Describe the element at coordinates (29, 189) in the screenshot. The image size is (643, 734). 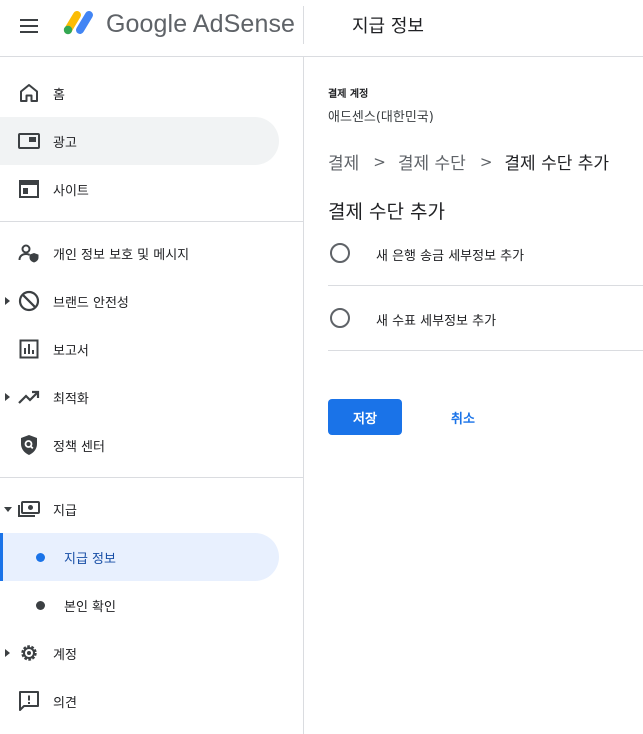
I see `sites-icon` at that location.